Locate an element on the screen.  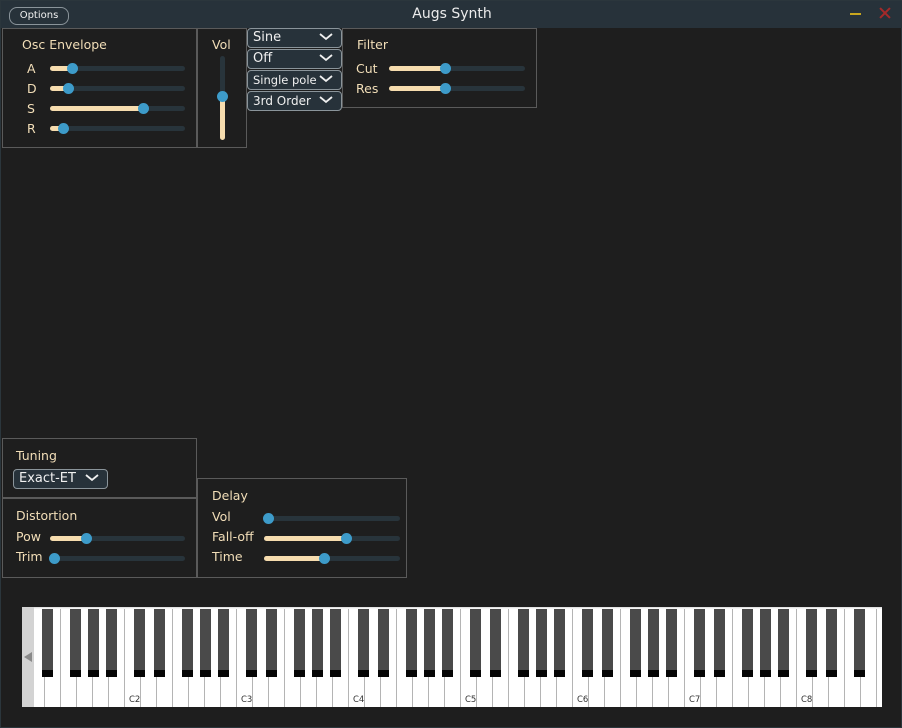
delay-panel: Delay Vol Fall-off Time is located at coordinates (302, 528).